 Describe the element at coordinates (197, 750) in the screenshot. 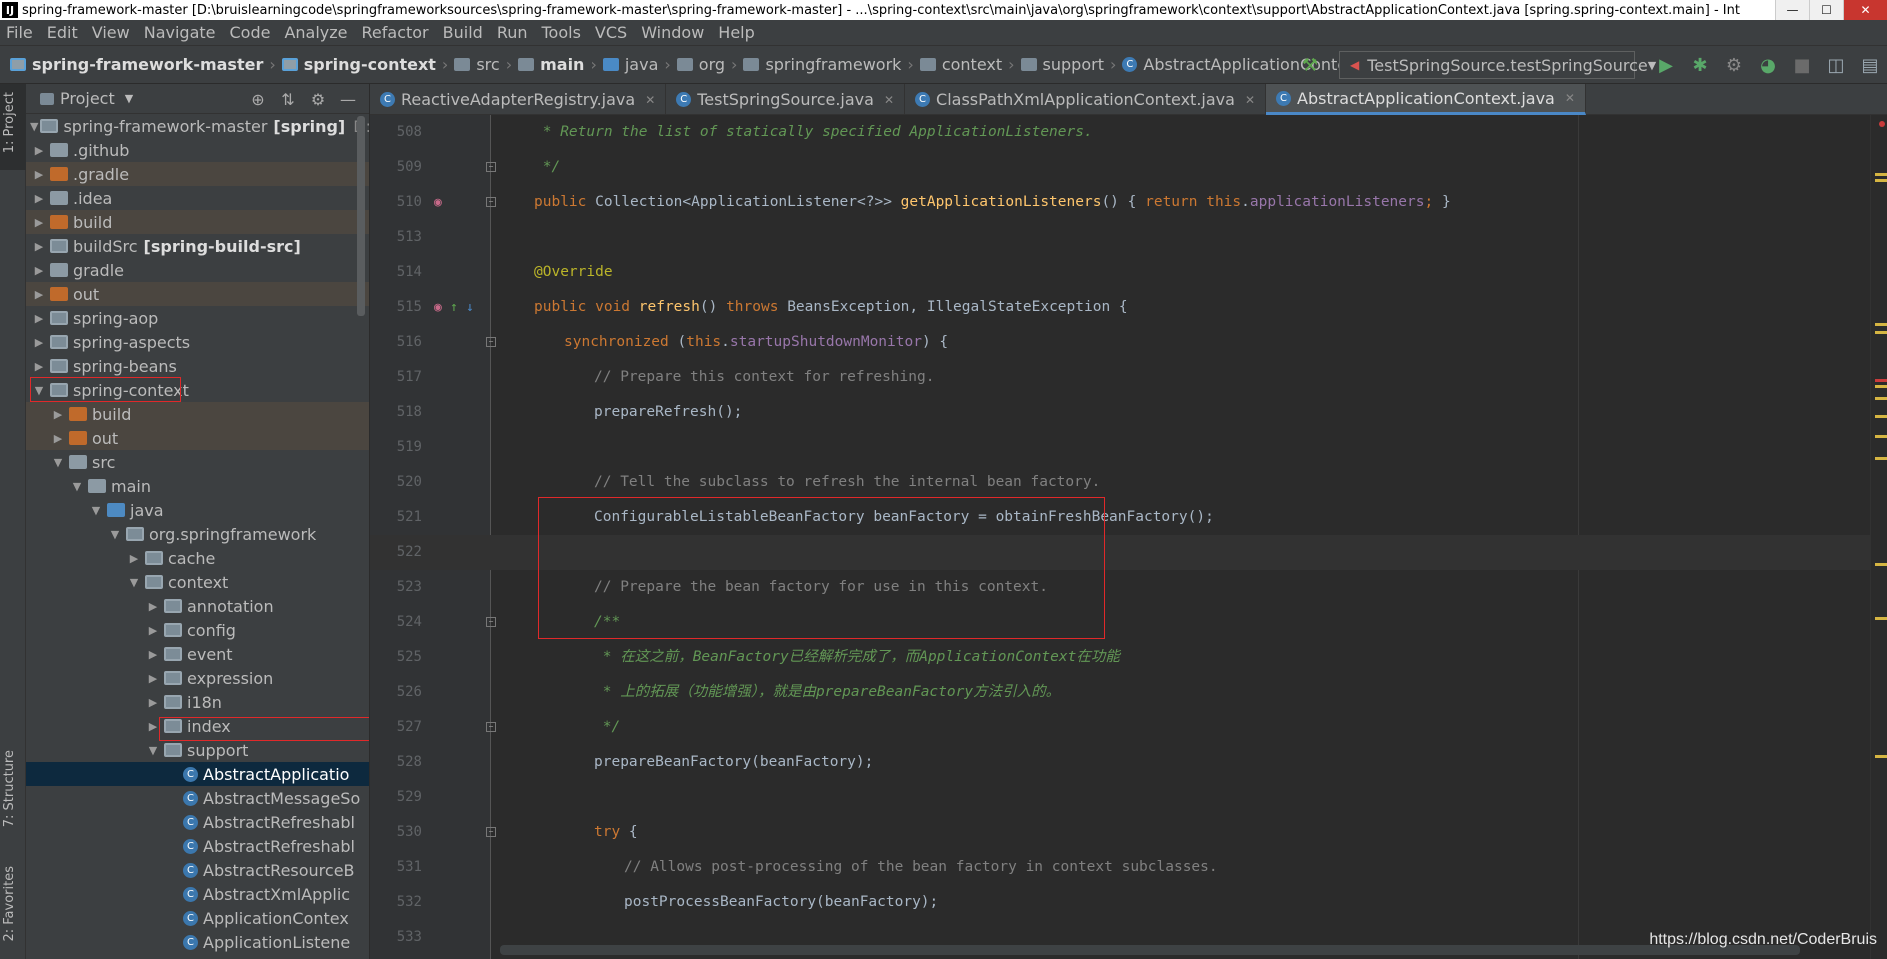

I see `tree-folder-item: ▼ support` at that location.